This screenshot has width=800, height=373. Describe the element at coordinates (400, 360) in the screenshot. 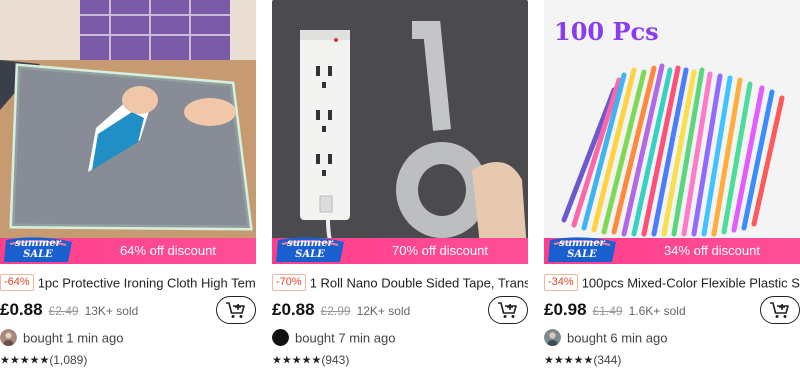

I see `rating: ★★★★★(943)` at that location.